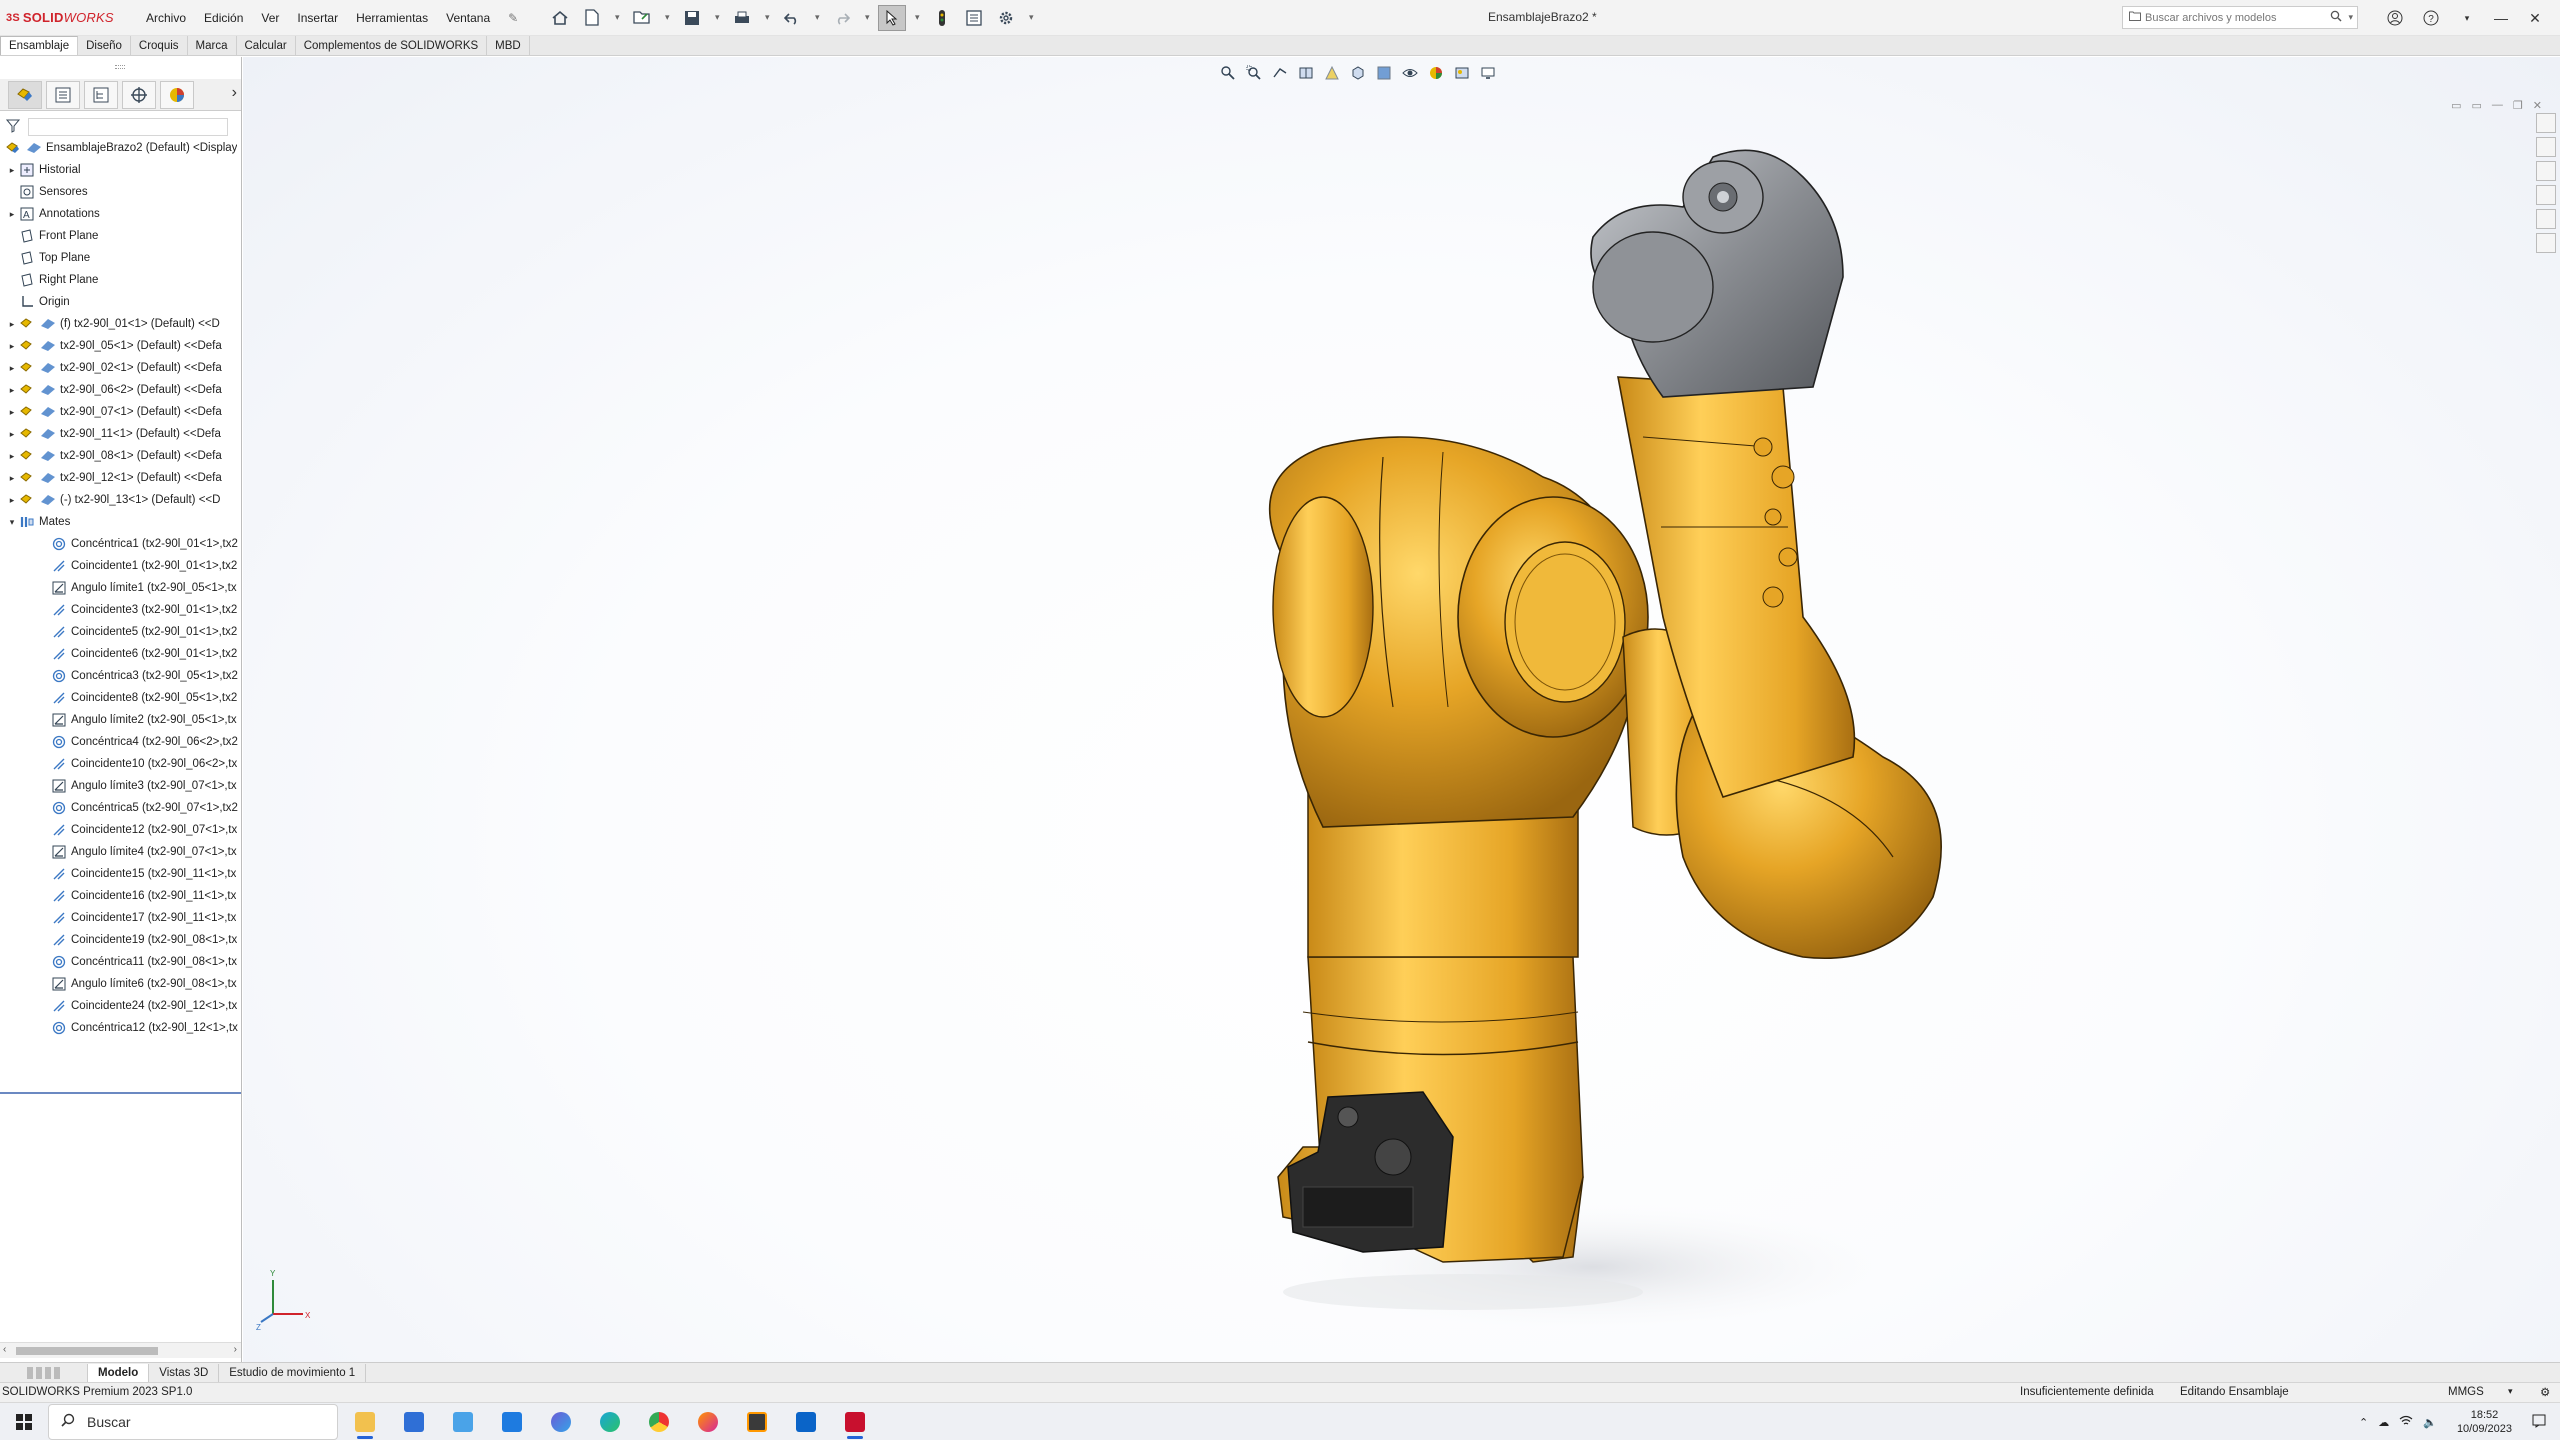 The image size is (2560, 1441). What do you see at coordinates (234, 93) in the screenshot?
I see `chevron-right-icon: ›` at bounding box center [234, 93].